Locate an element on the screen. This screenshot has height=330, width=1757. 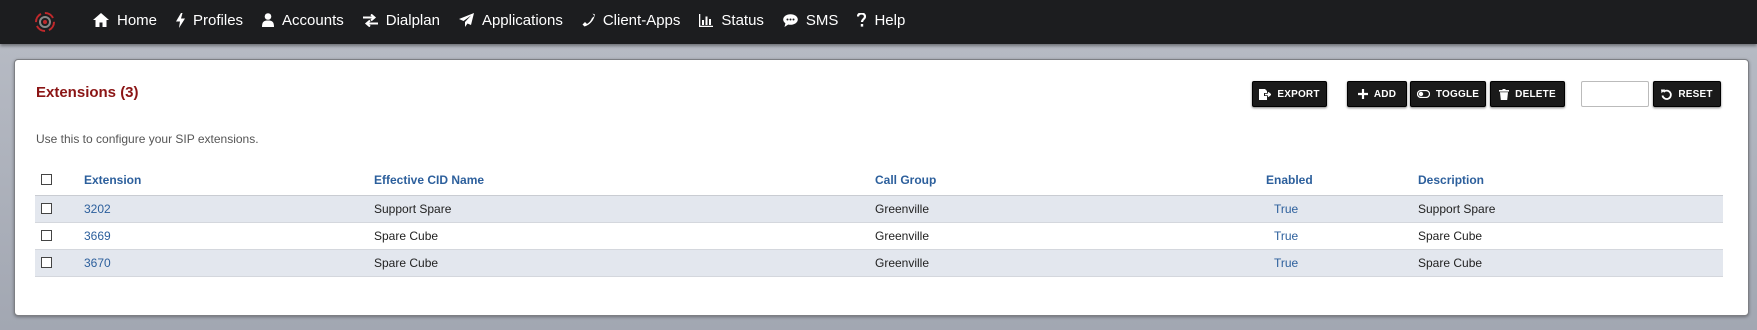
nav-applications: Applications is located at coordinates (510, 20).